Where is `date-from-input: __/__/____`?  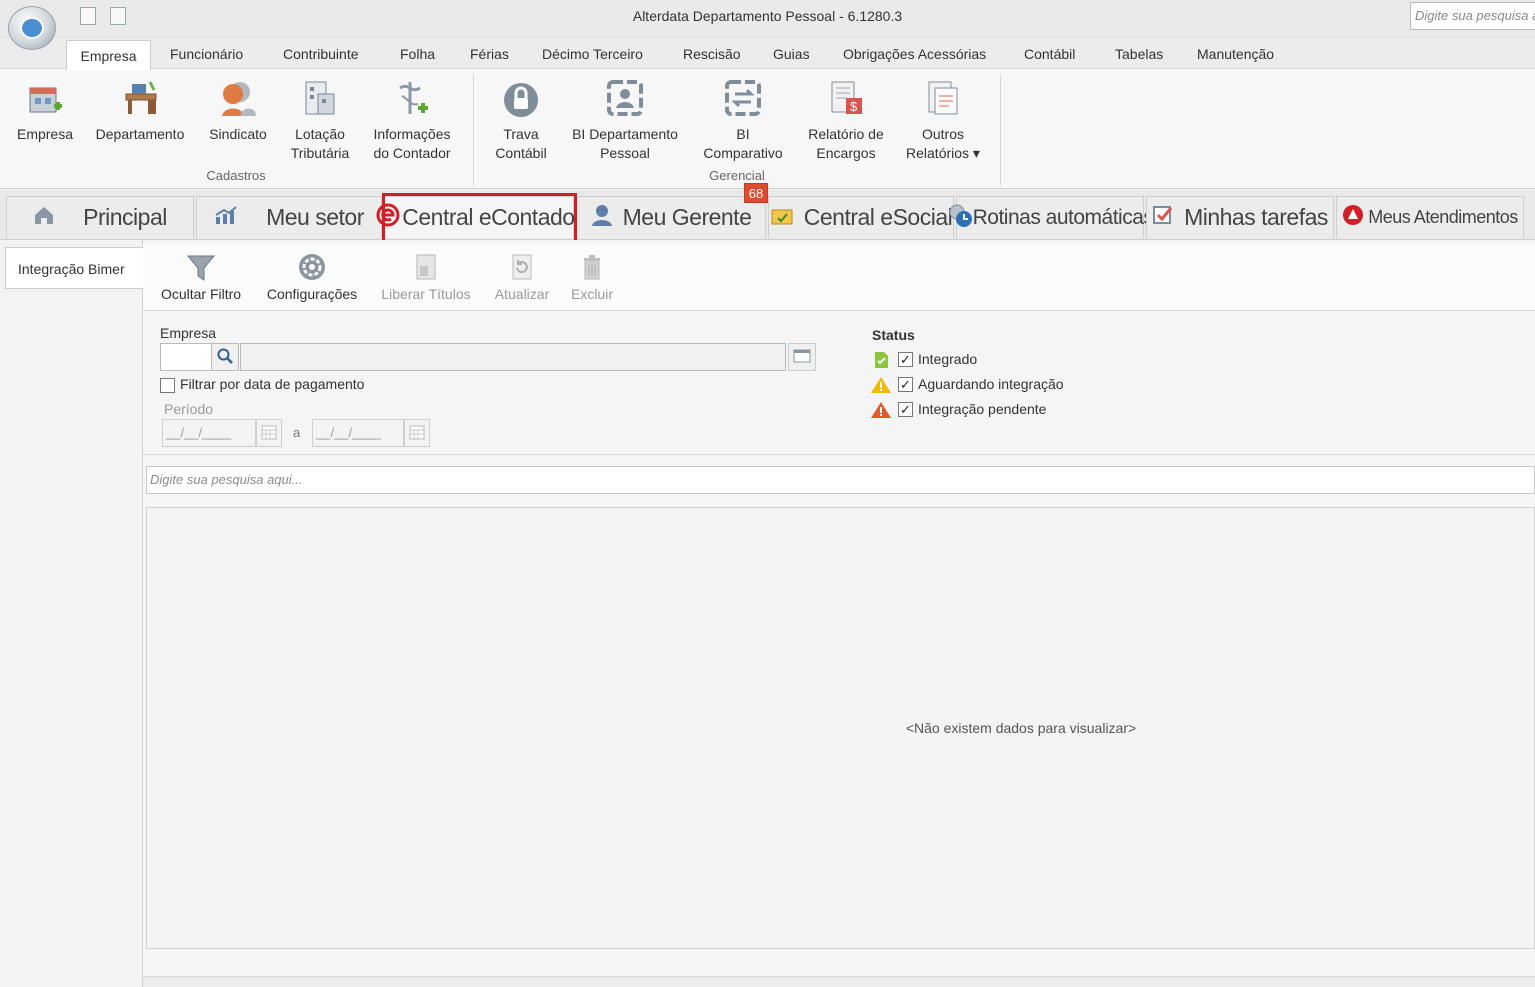 date-from-input: __/__/____ is located at coordinates (209, 433).